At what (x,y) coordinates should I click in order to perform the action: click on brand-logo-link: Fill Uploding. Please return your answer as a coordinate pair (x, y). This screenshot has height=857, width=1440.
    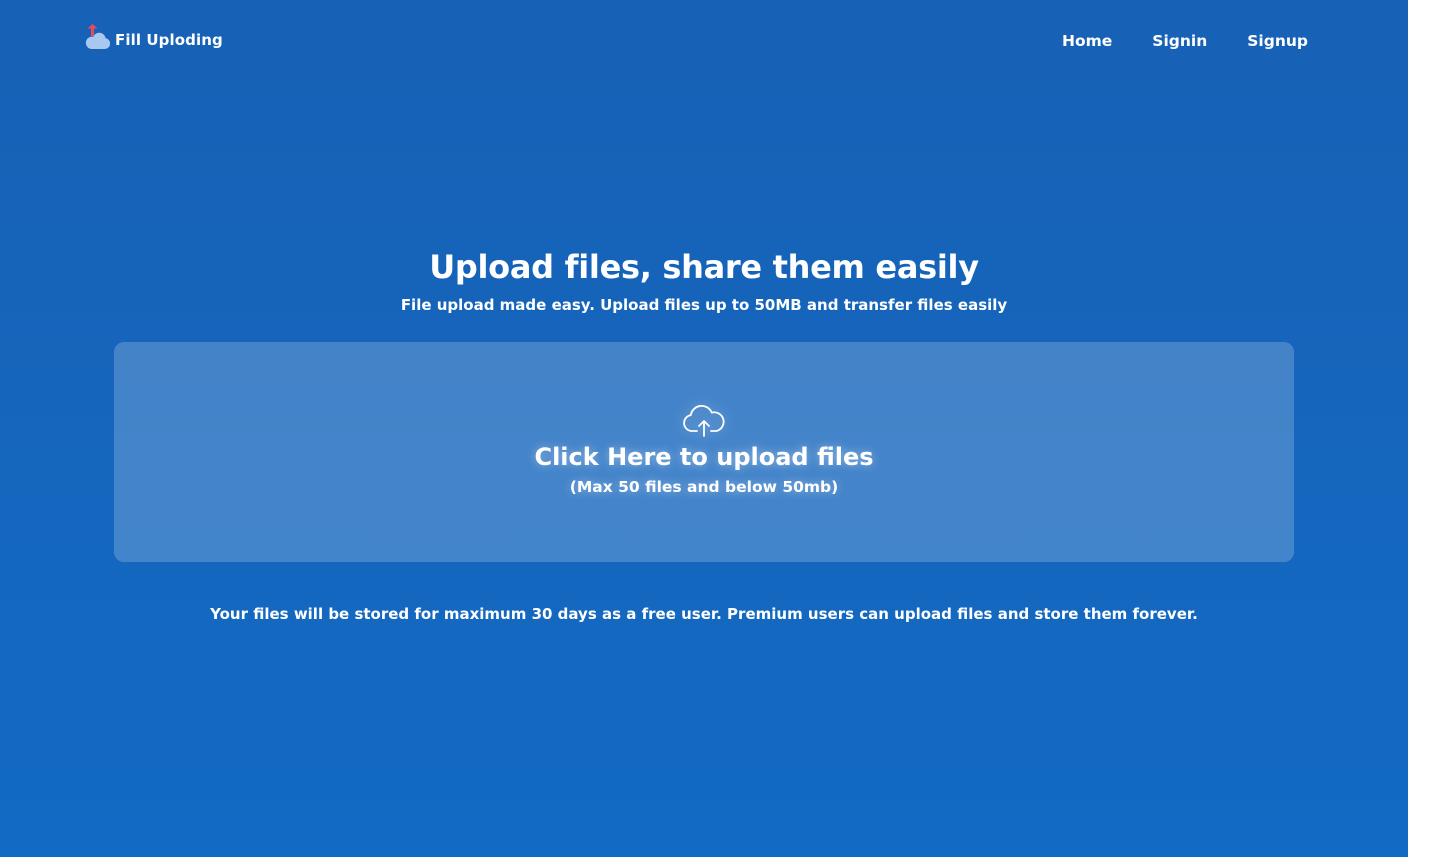
    Looking at the image, I should click on (153, 37).